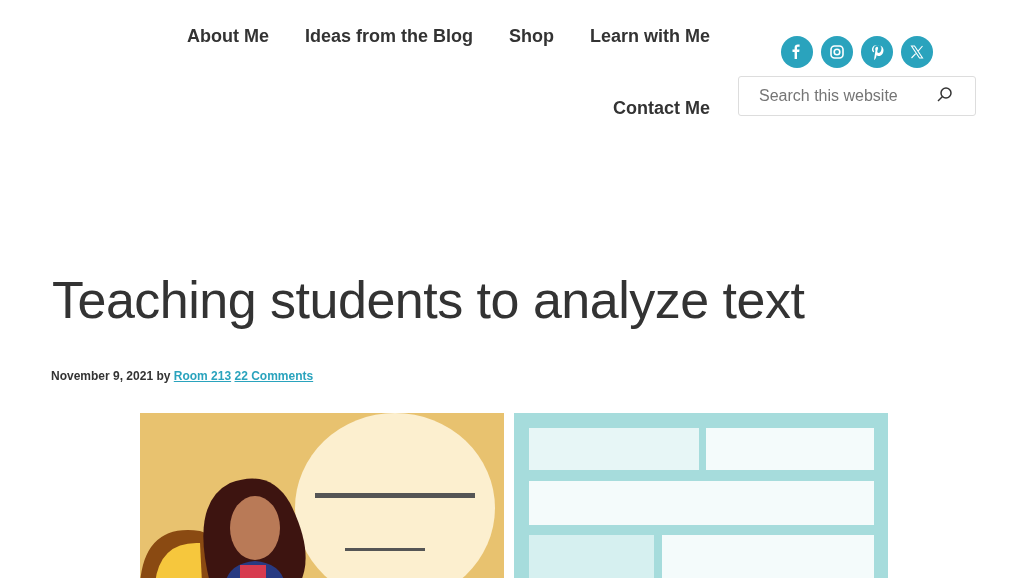  I want to click on post-title: Teaching students to analyze text, so click(429, 301).